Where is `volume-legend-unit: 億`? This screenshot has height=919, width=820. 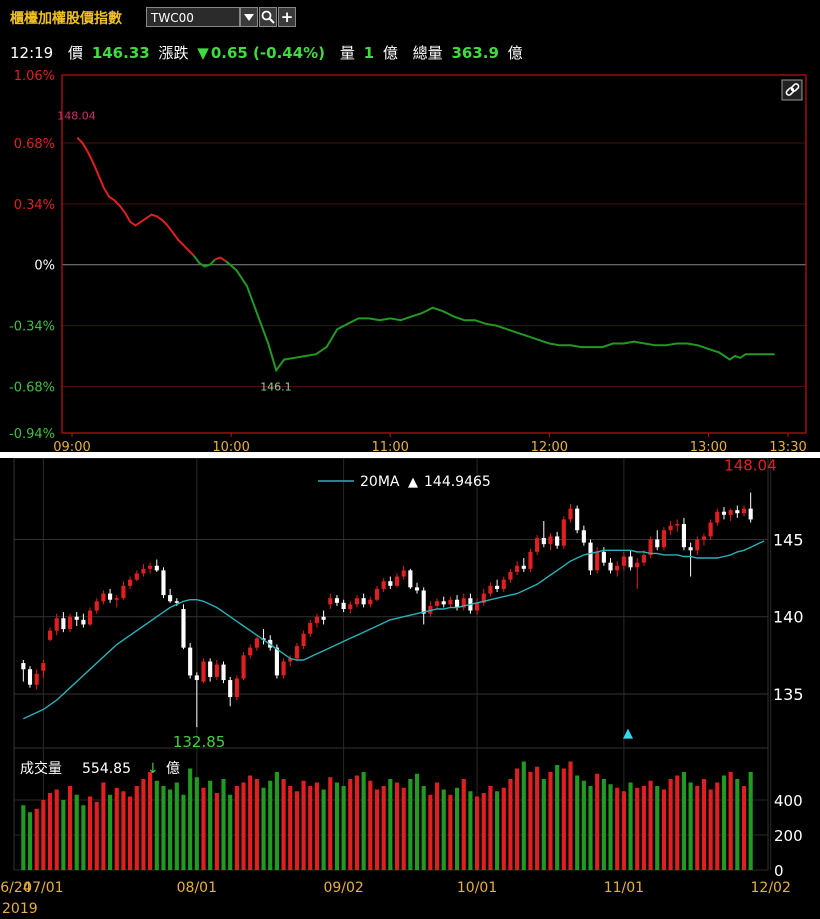
volume-legend-unit: 億 is located at coordinates (173, 769).